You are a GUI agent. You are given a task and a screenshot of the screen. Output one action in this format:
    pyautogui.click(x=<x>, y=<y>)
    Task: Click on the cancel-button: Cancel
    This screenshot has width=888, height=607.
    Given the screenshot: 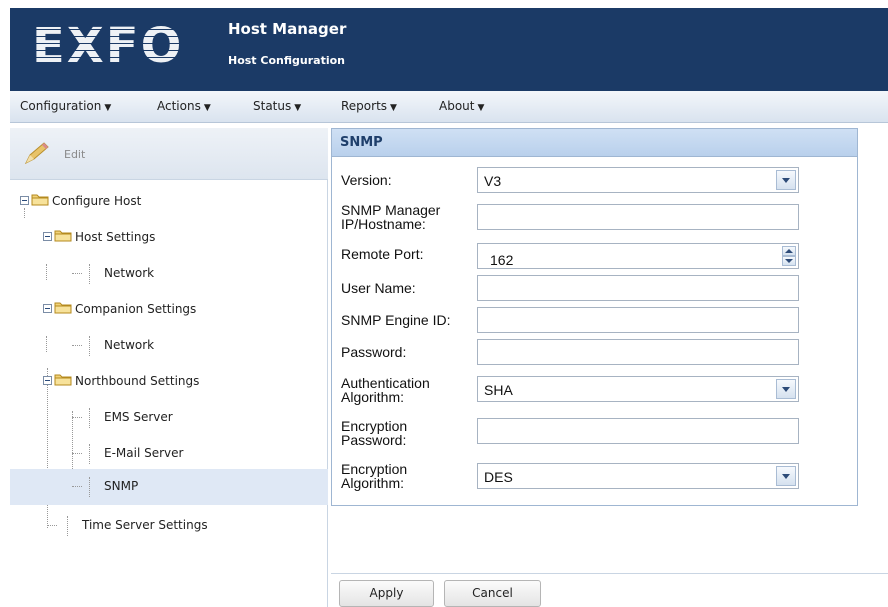 What is the action you would take?
    pyautogui.click(x=492, y=593)
    